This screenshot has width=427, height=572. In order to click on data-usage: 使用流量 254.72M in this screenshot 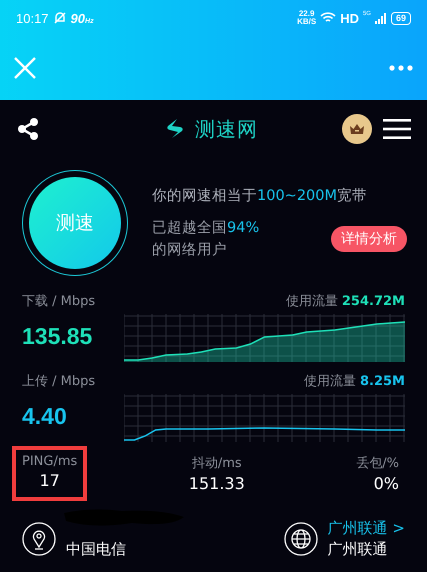, I will do `click(344, 301)`.